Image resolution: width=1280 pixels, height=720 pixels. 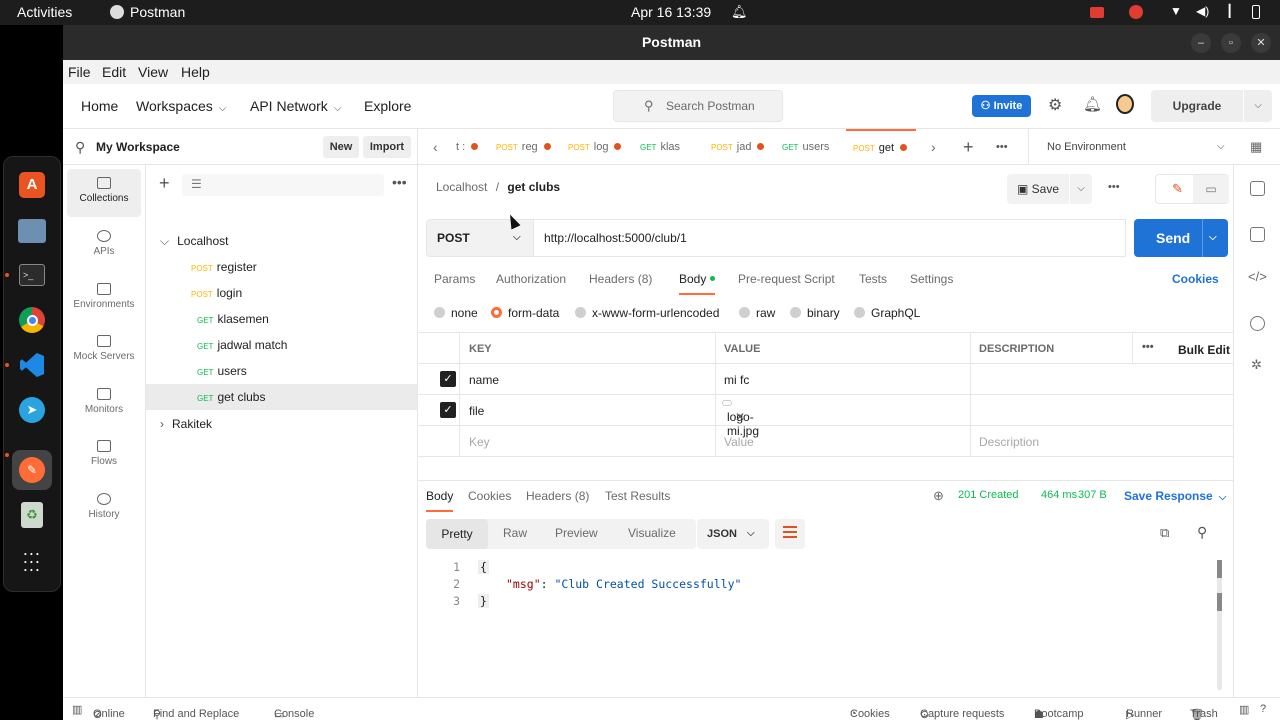 I want to click on workspace-name: My Workspace, so click(x=138, y=147).